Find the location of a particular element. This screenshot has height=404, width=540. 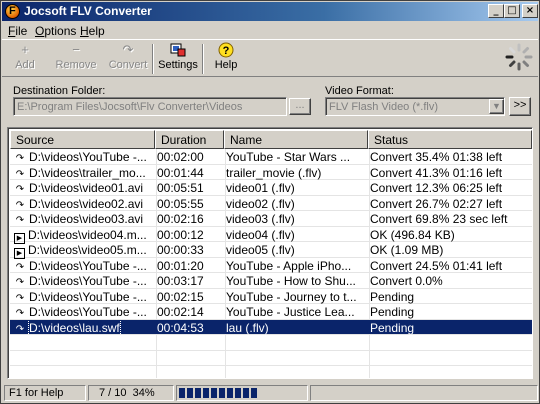

cell-source-text: D:\videos\video01.avi is located at coordinates (86, 188).